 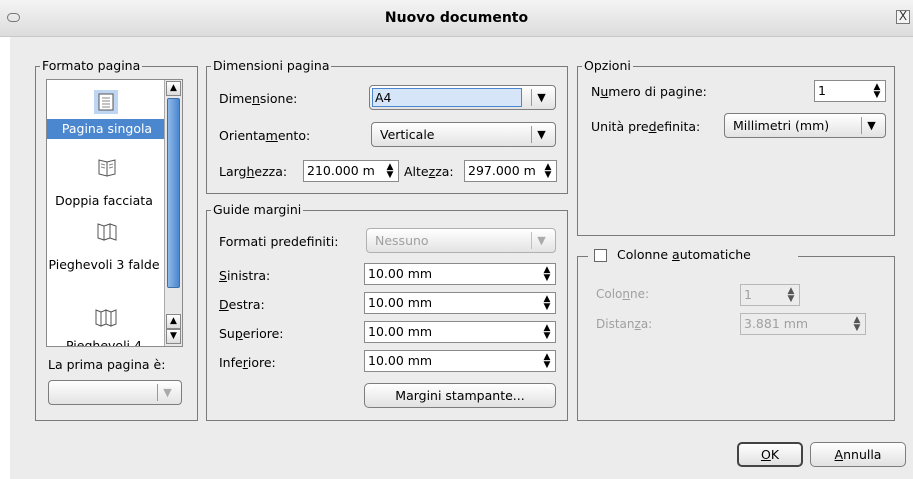 What do you see at coordinates (258, 98) in the screenshot?
I see `size-label: Dimensione:` at bounding box center [258, 98].